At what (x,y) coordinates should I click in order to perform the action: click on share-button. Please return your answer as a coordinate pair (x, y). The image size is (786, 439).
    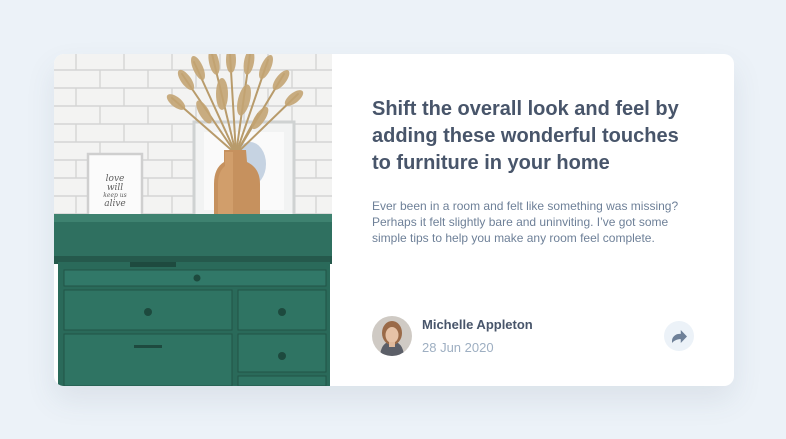
    Looking at the image, I should click on (679, 336).